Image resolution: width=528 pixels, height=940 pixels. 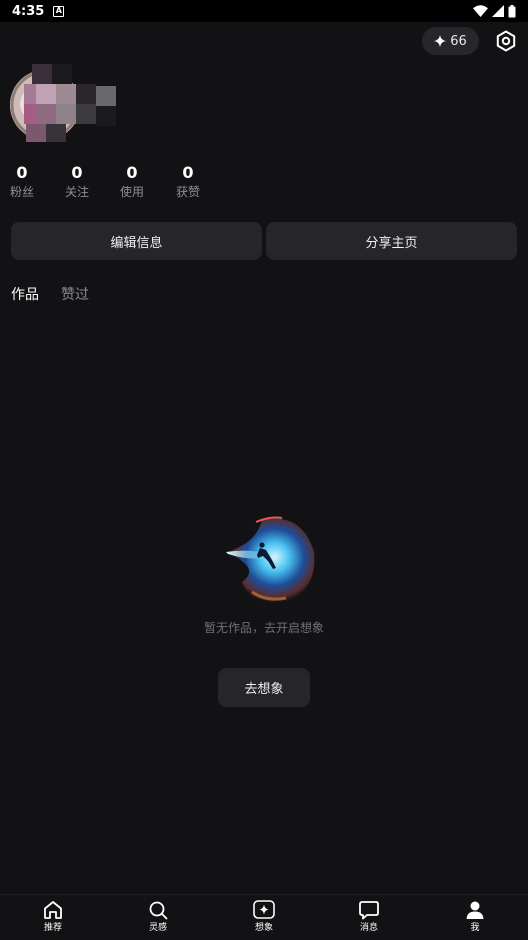 I want to click on tab-liked: 赞过, so click(x=75, y=295).